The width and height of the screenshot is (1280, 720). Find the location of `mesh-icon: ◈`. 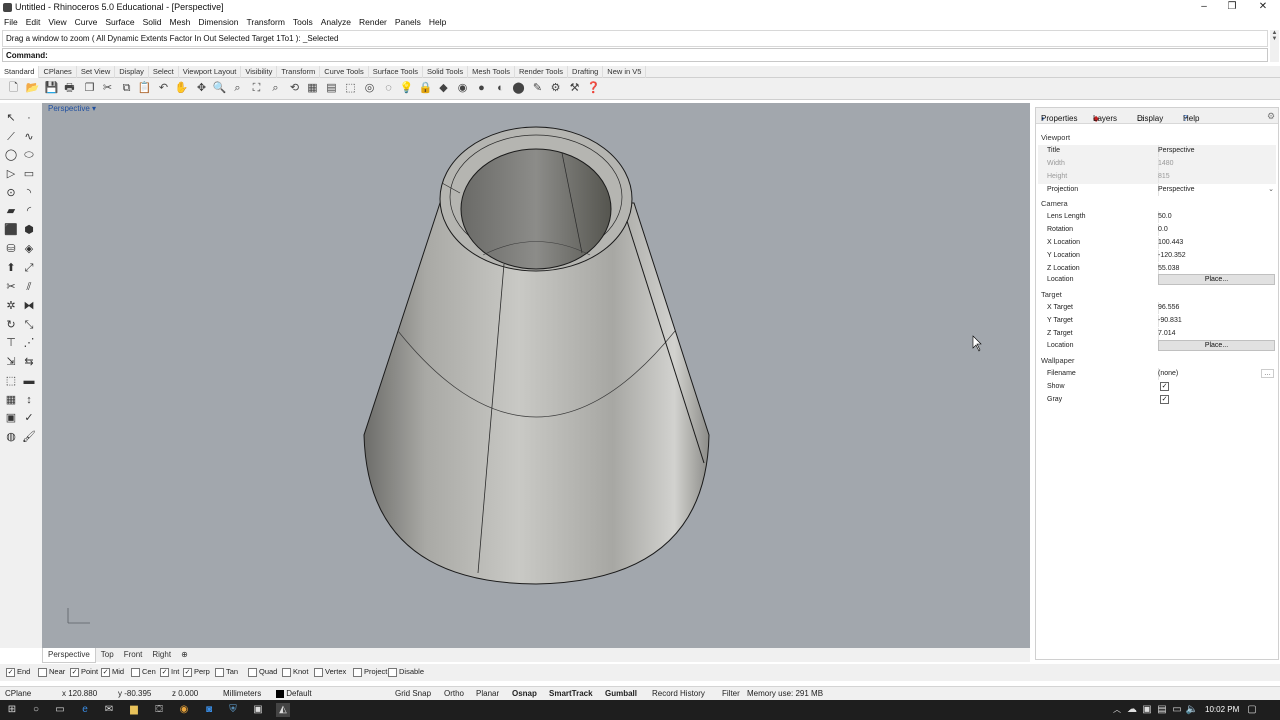

mesh-icon: ◈ is located at coordinates (29, 249).